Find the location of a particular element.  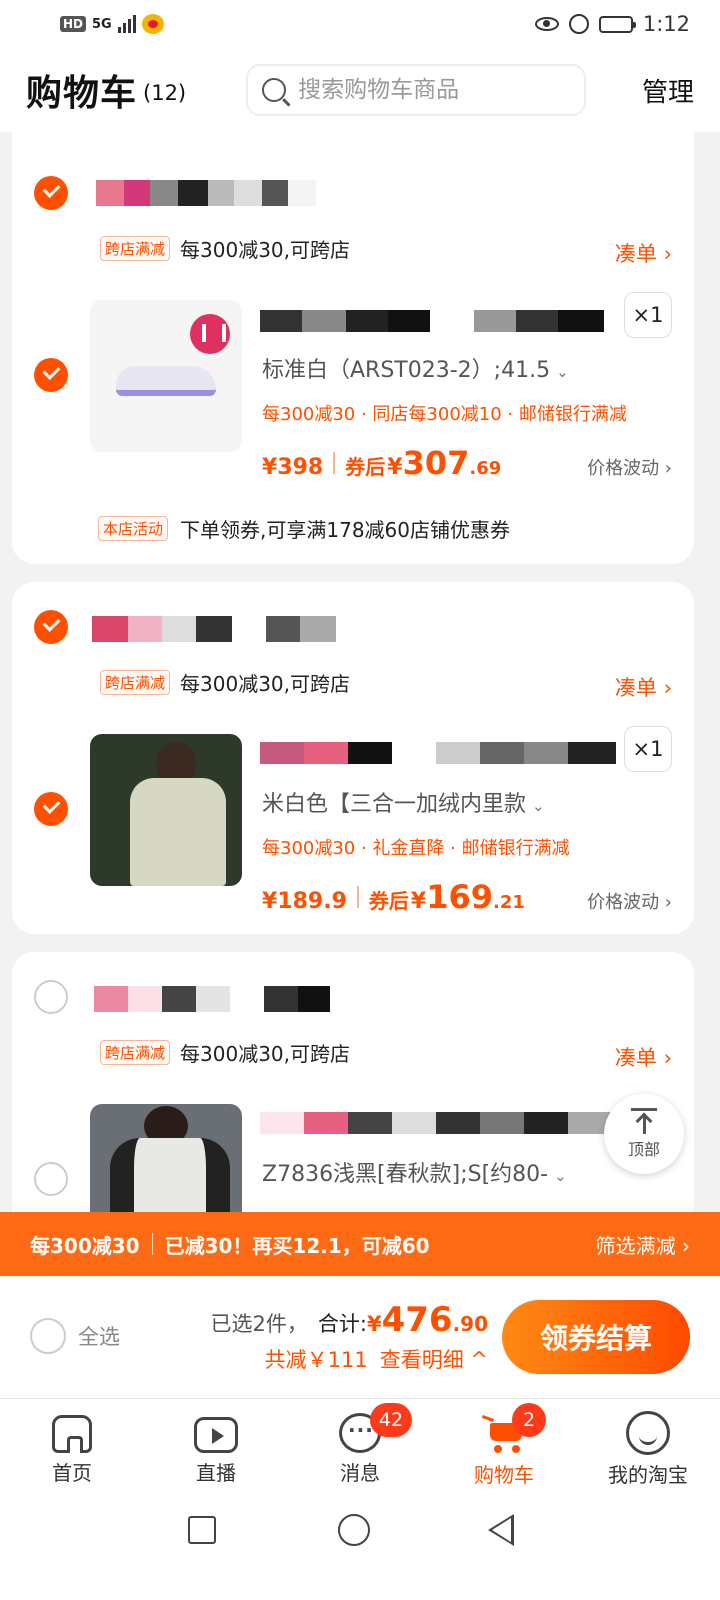

store-activity: 本店活动 下单领券,可享满178减60店铺优惠券 is located at coordinates (304, 528).